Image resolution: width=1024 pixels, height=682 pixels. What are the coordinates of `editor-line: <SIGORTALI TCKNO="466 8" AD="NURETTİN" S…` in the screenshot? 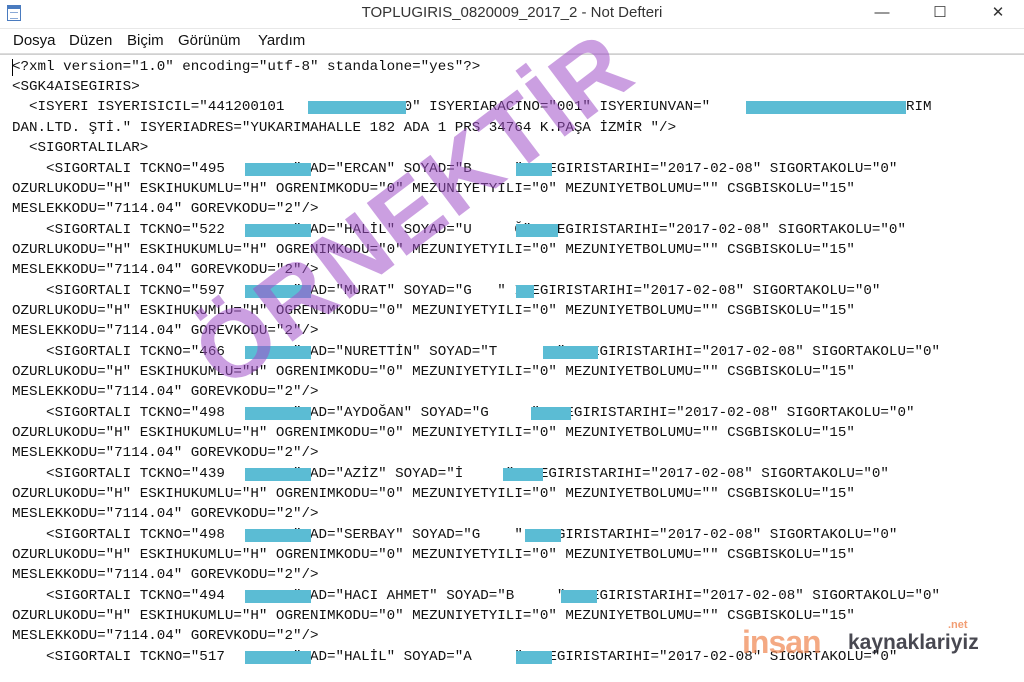 It's located at (476, 352).